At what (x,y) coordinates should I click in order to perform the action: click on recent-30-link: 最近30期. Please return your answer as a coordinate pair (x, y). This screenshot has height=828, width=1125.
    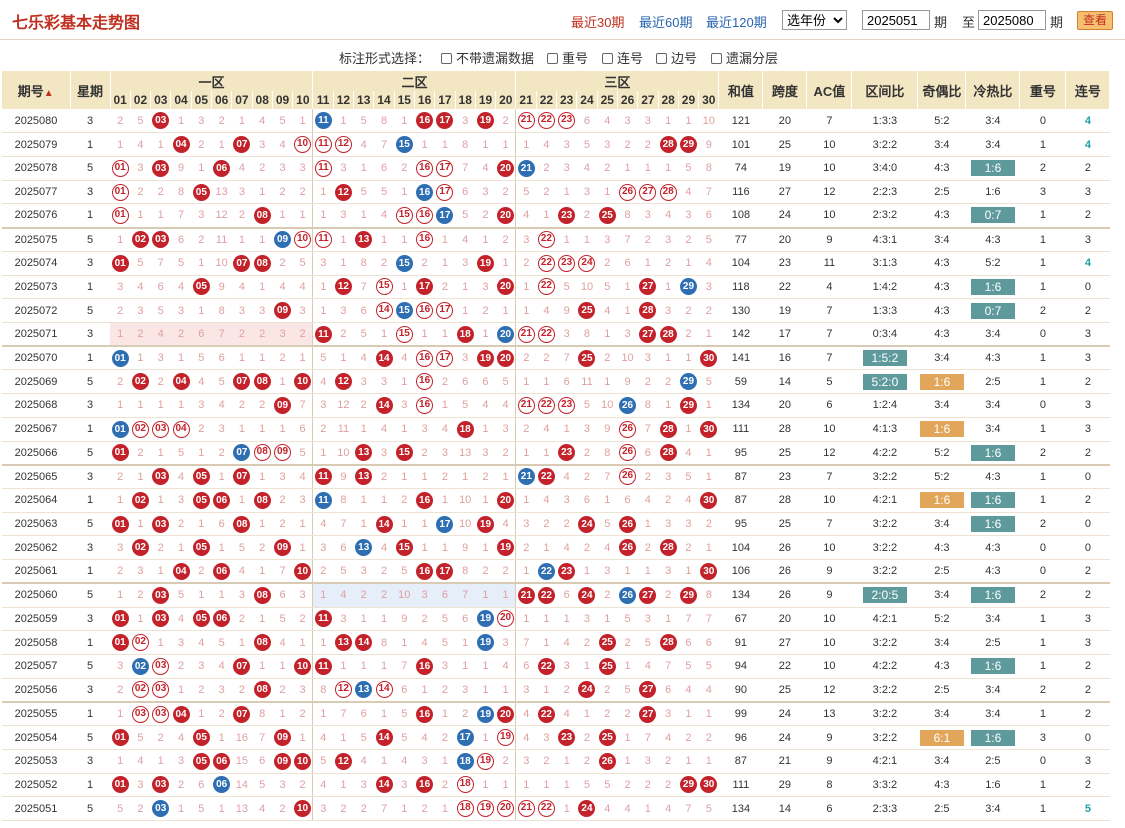
    Looking at the image, I should click on (597, 21).